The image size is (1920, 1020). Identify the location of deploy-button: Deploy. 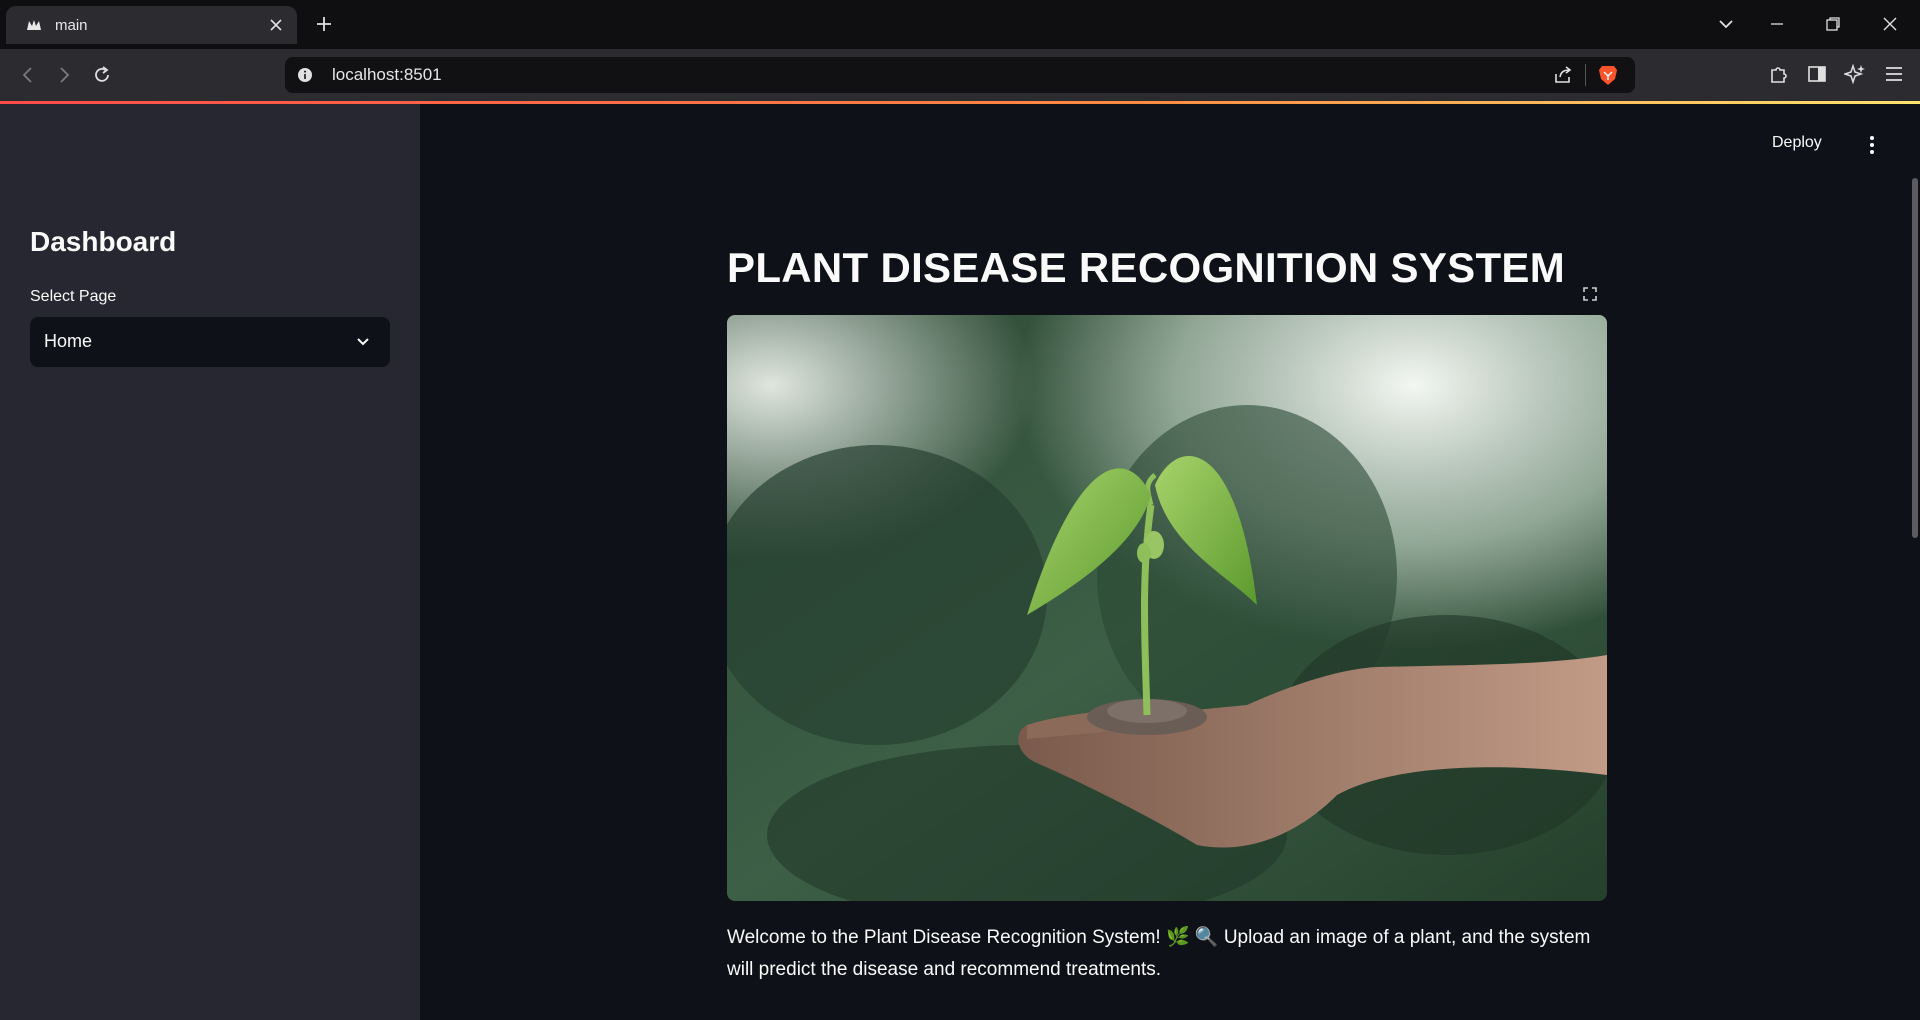
(1797, 143).